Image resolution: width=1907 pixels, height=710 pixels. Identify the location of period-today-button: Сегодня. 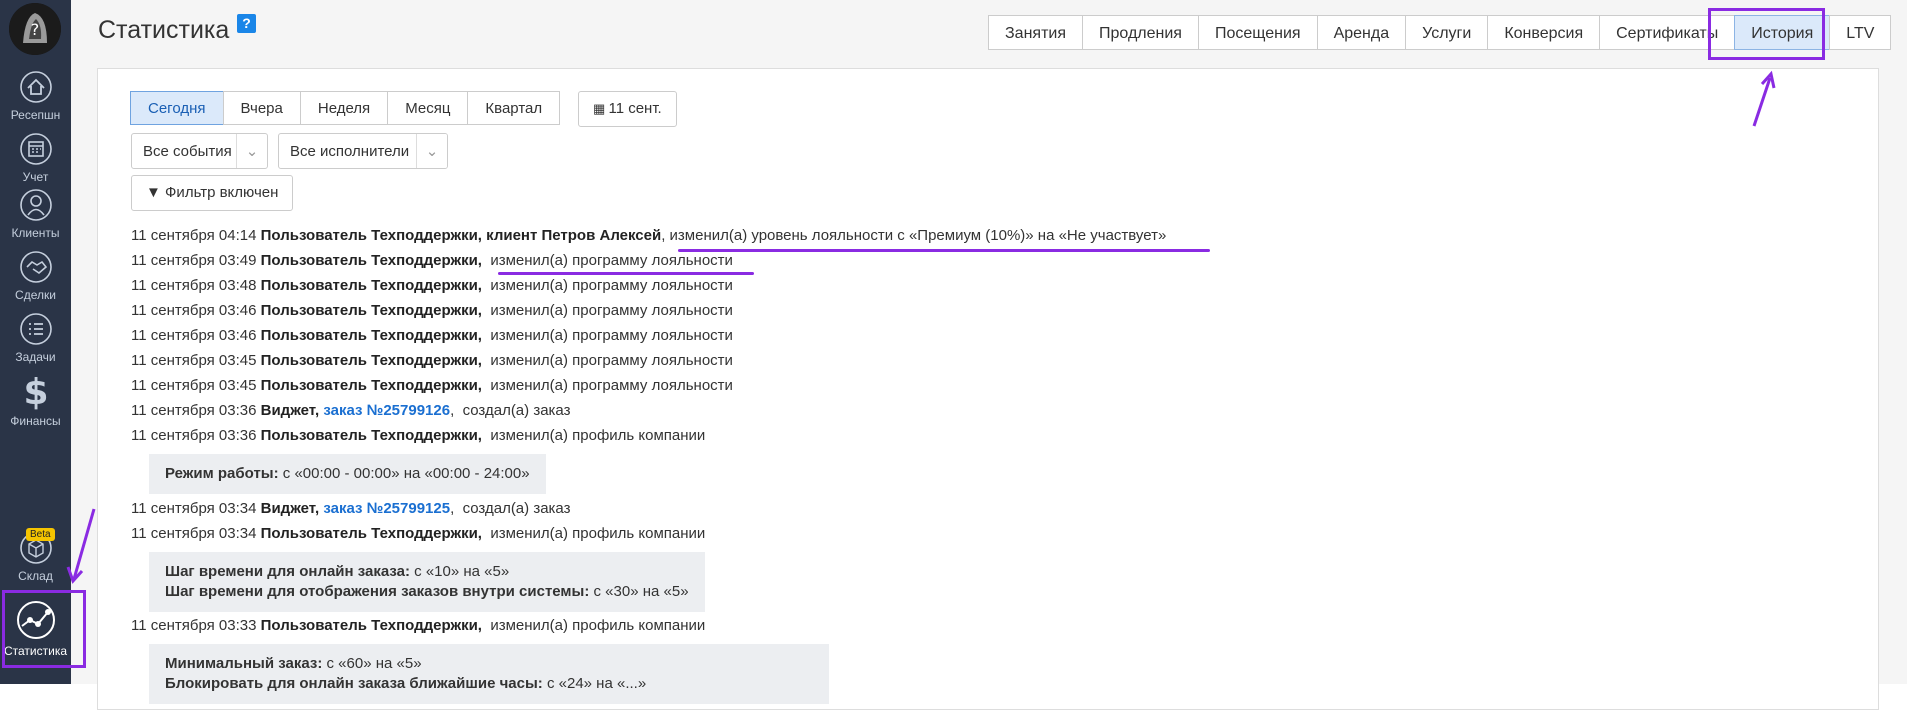
(177, 108).